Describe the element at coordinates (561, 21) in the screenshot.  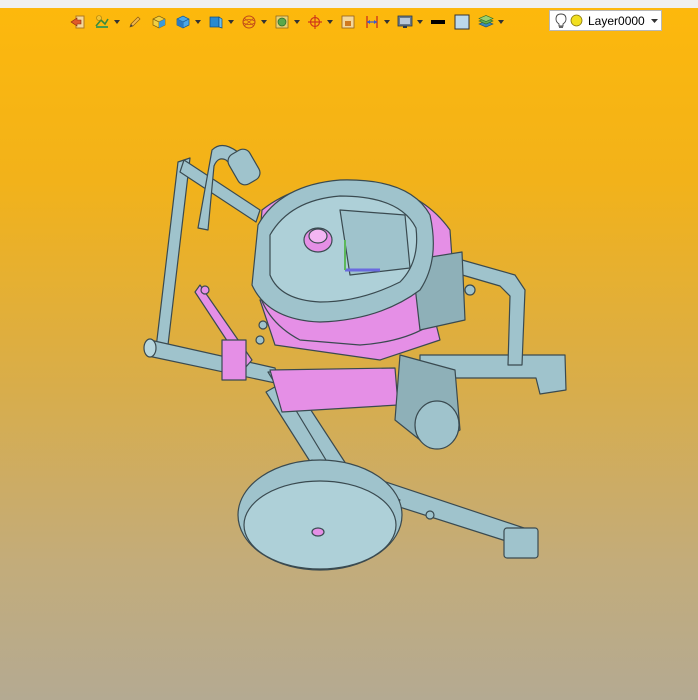
I see `lightbulb-icon` at that location.